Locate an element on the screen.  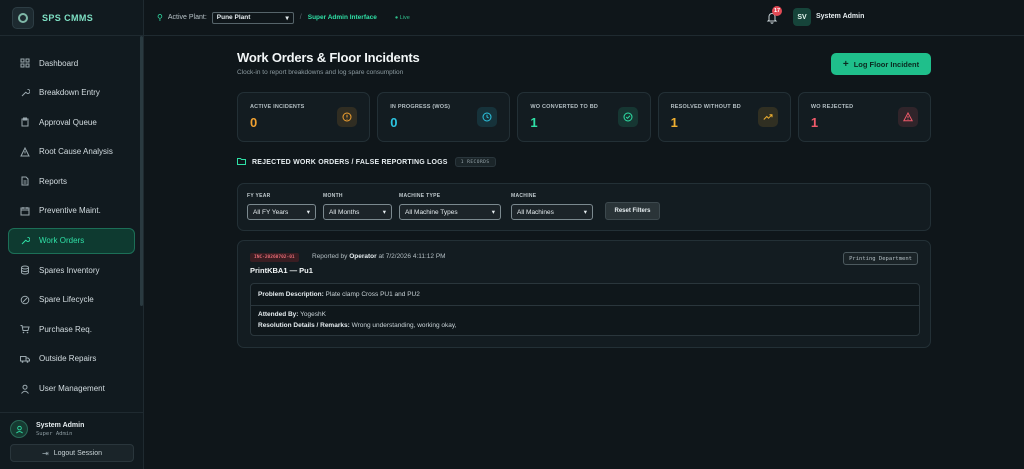
sidebar-item-approval-queue: Approval Queue is located at coordinates (71, 122).